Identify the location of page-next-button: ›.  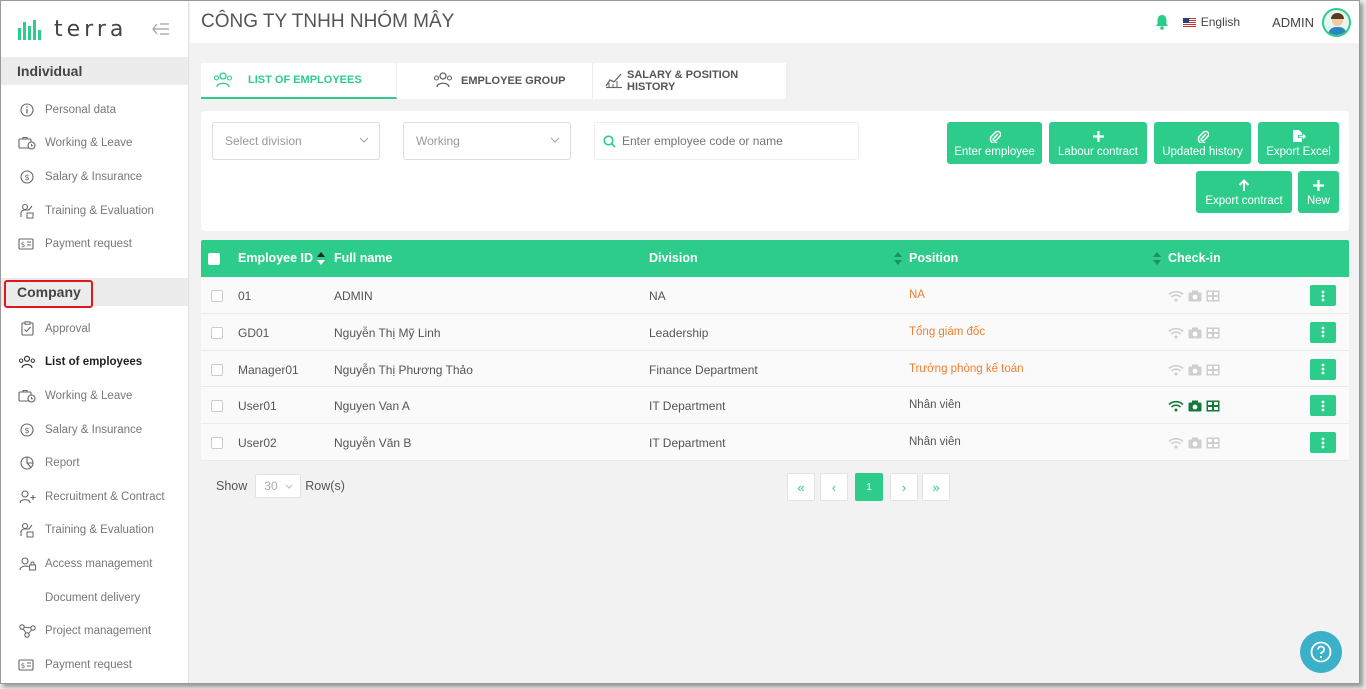
(904, 487).